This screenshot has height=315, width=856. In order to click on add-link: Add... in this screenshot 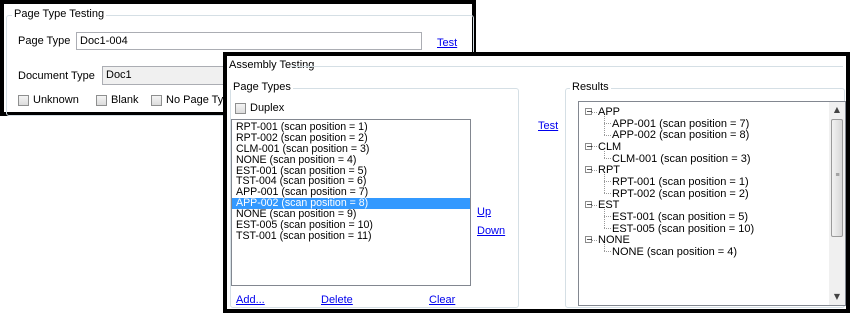, I will do `click(250, 300)`.